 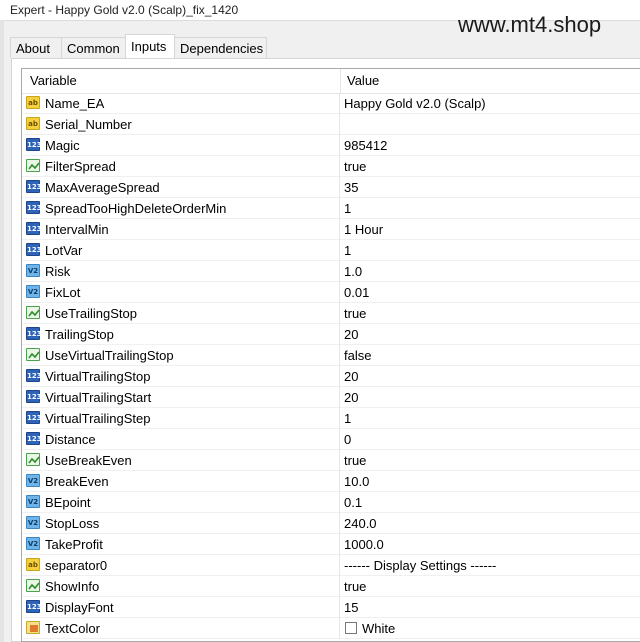 I want to click on table-row: V2 BreakEven 10.0, so click(x=331, y=481).